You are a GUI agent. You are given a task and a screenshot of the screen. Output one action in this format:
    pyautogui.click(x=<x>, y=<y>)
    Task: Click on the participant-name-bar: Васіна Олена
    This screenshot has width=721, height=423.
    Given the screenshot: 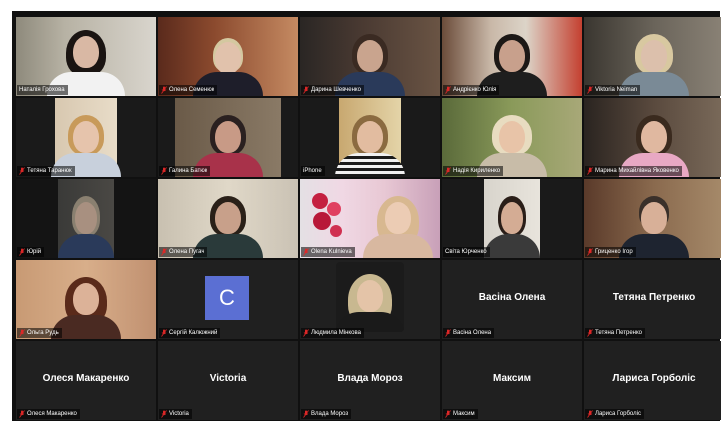 What is the action you would take?
    pyautogui.click(x=469, y=333)
    